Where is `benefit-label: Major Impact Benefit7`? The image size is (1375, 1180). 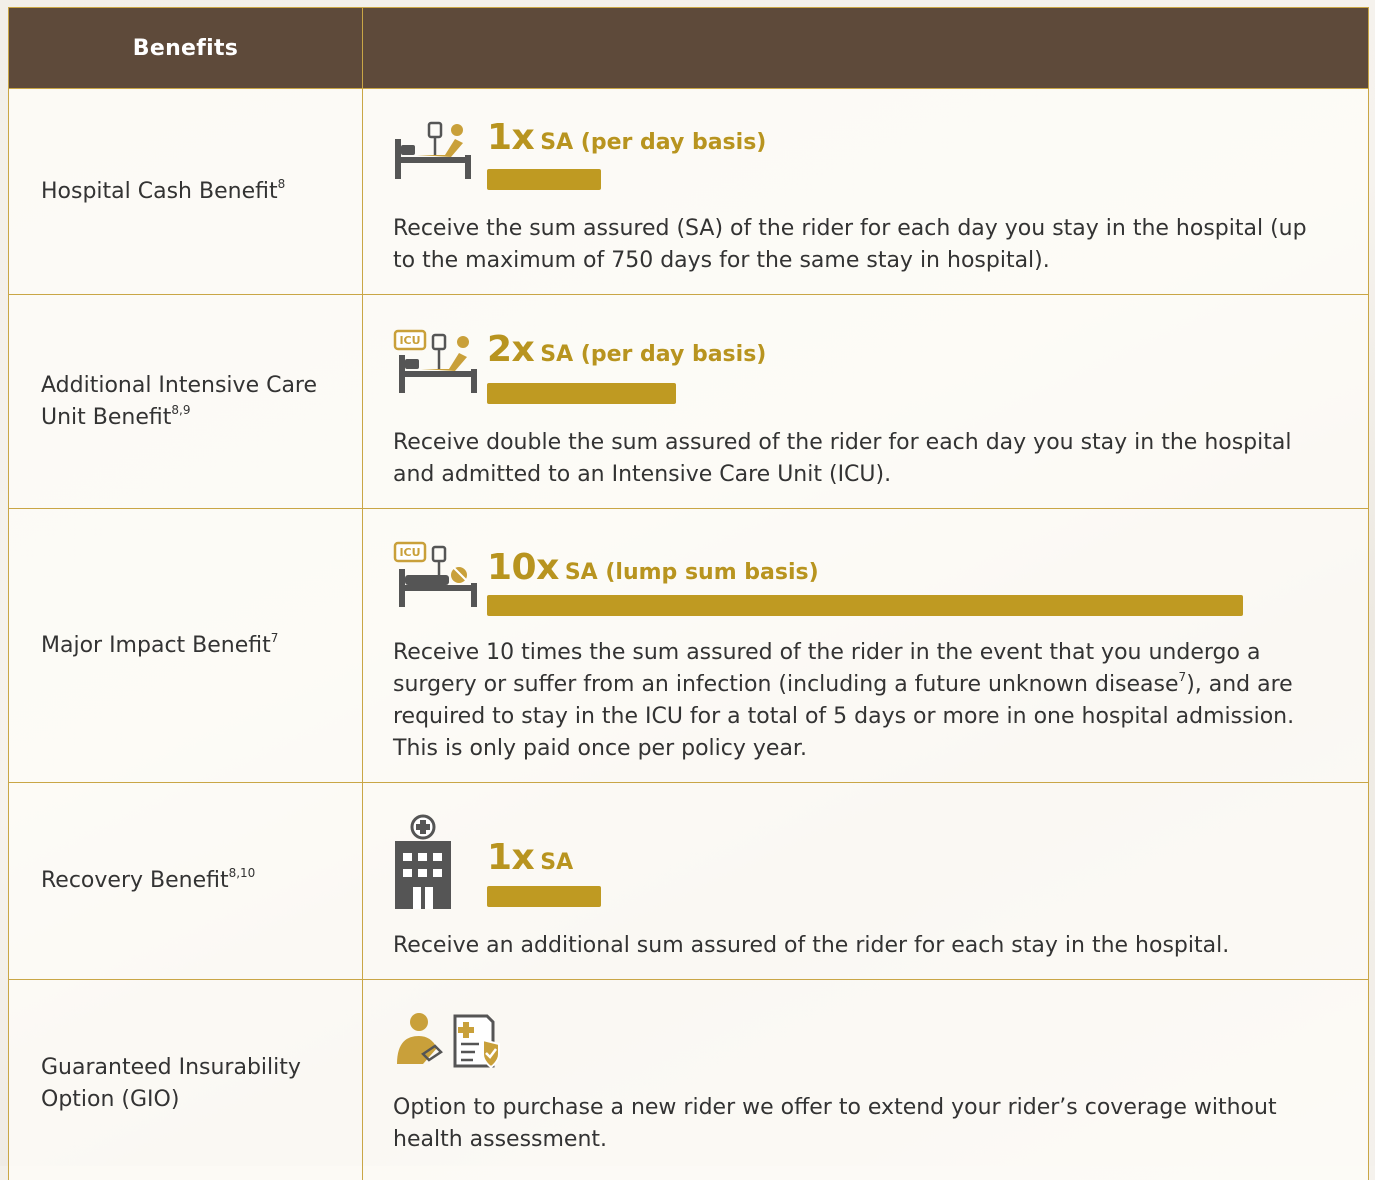 benefit-label: Major Impact Benefit7 is located at coordinates (159, 646).